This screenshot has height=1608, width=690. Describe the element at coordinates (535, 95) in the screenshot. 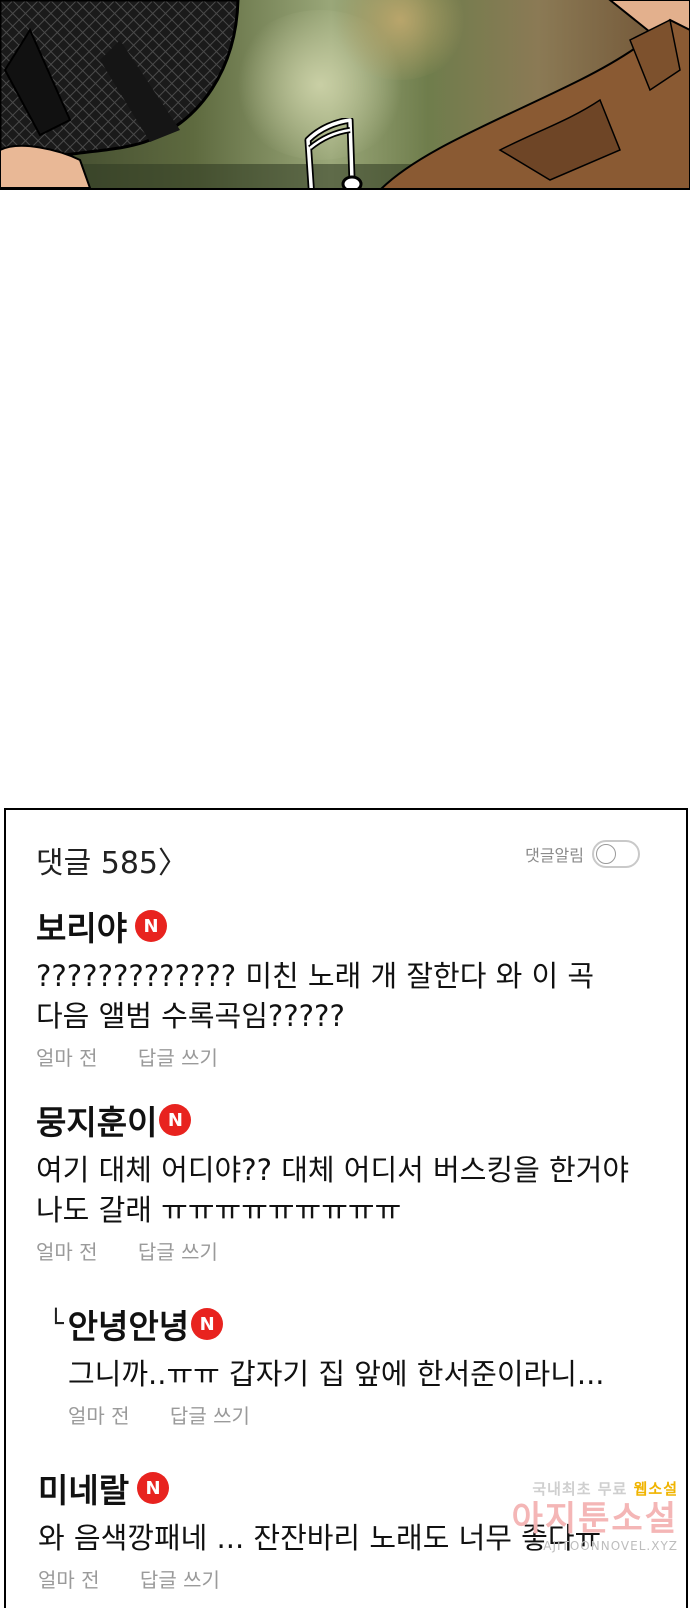

I see `character-illustration` at that location.